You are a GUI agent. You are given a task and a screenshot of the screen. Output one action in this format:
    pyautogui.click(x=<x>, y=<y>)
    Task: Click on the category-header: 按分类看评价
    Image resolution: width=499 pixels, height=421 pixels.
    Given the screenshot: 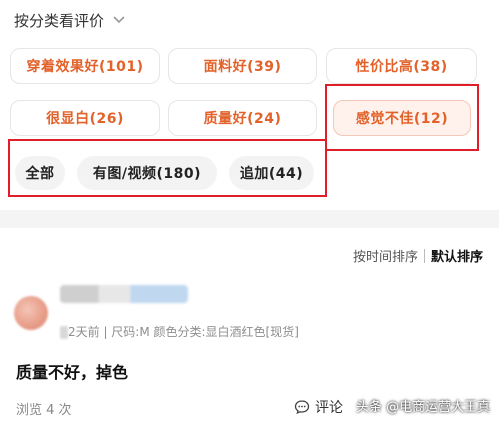 What is the action you would take?
    pyautogui.click(x=70, y=20)
    